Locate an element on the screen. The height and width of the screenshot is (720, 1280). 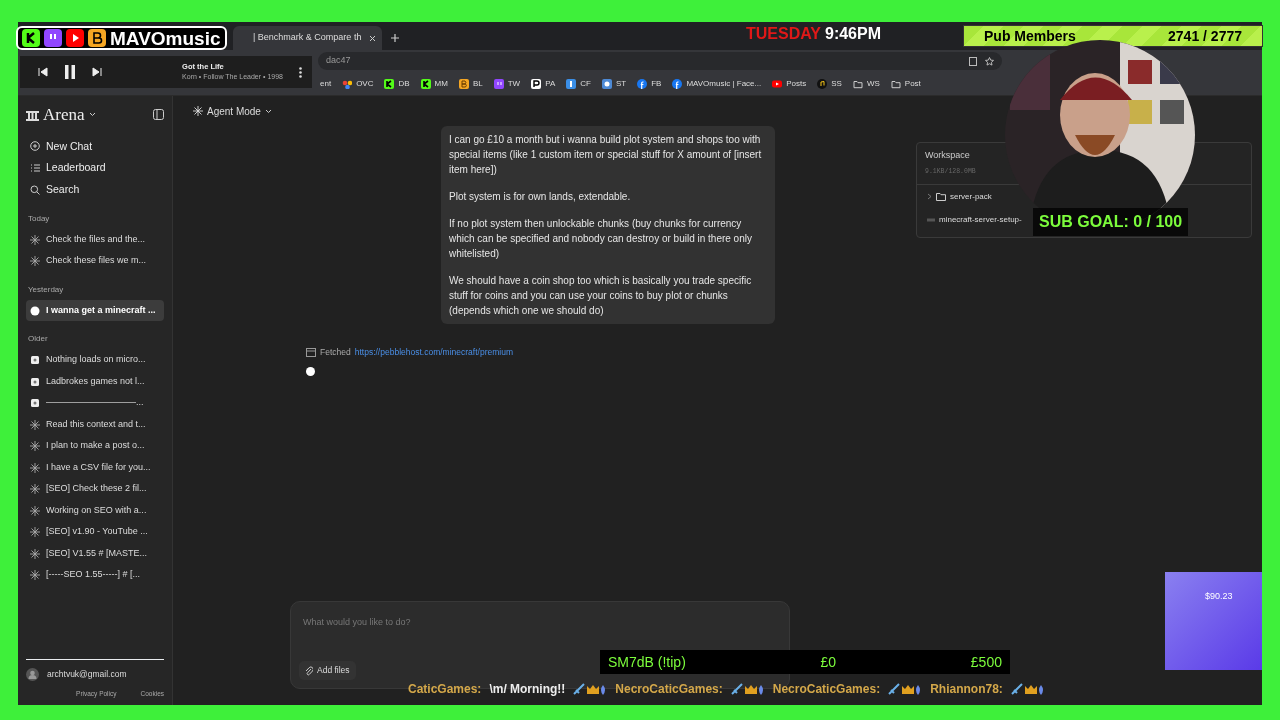
tip-label: SM7dB (!tip) is located at coordinates (647, 662).